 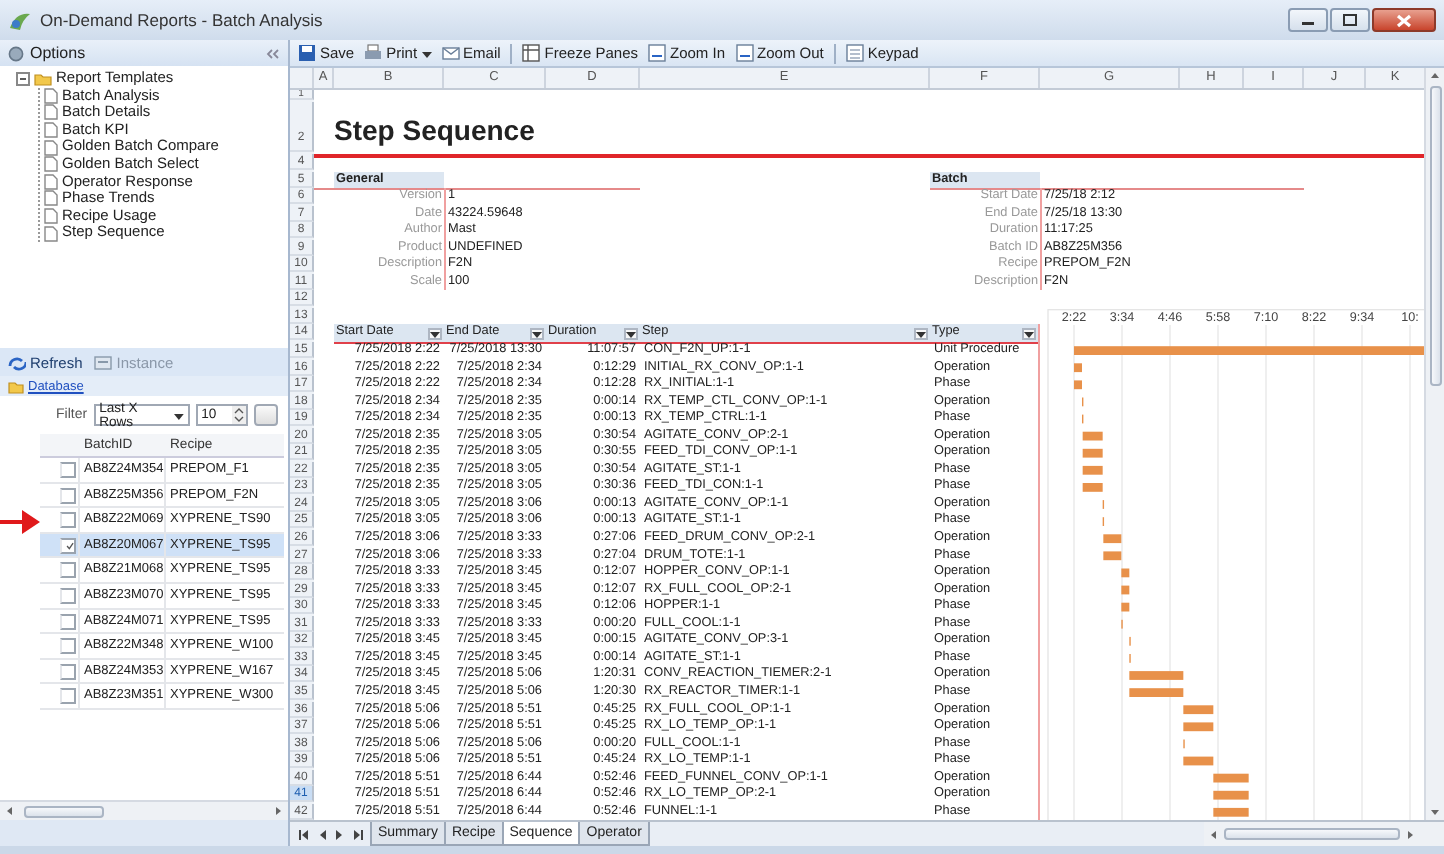 What do you see at coordinates (1308, 20) in the screenshot?
I see `minimize-button` at bounding box center [1308, 20].